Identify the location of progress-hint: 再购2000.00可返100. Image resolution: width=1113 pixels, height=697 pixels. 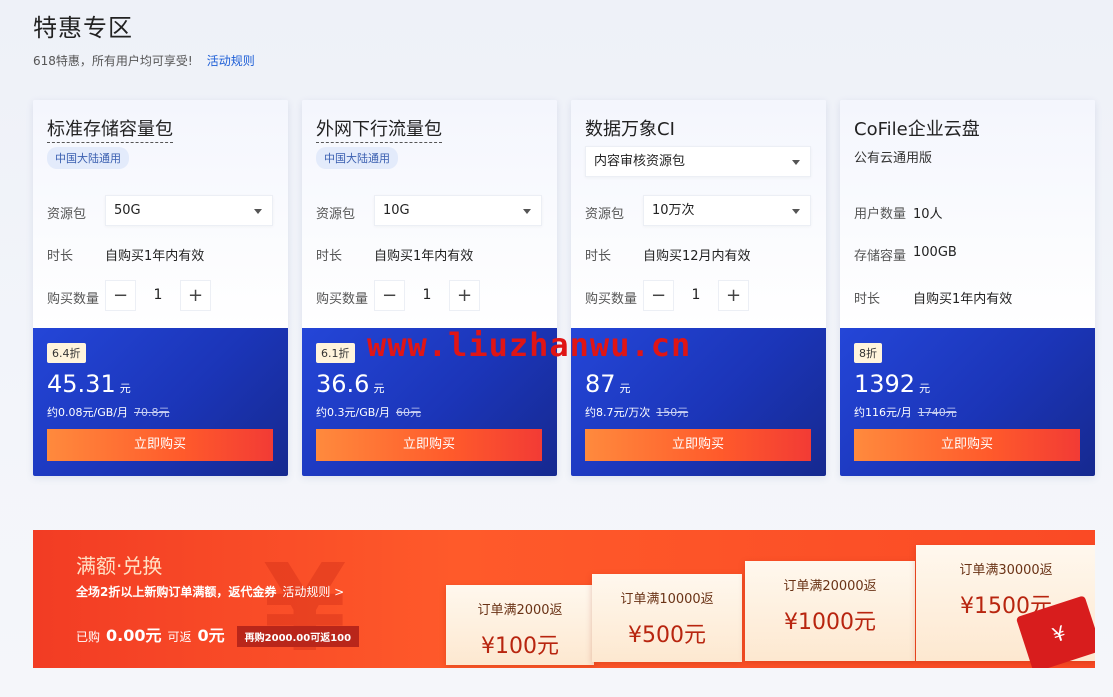
(298, 636).